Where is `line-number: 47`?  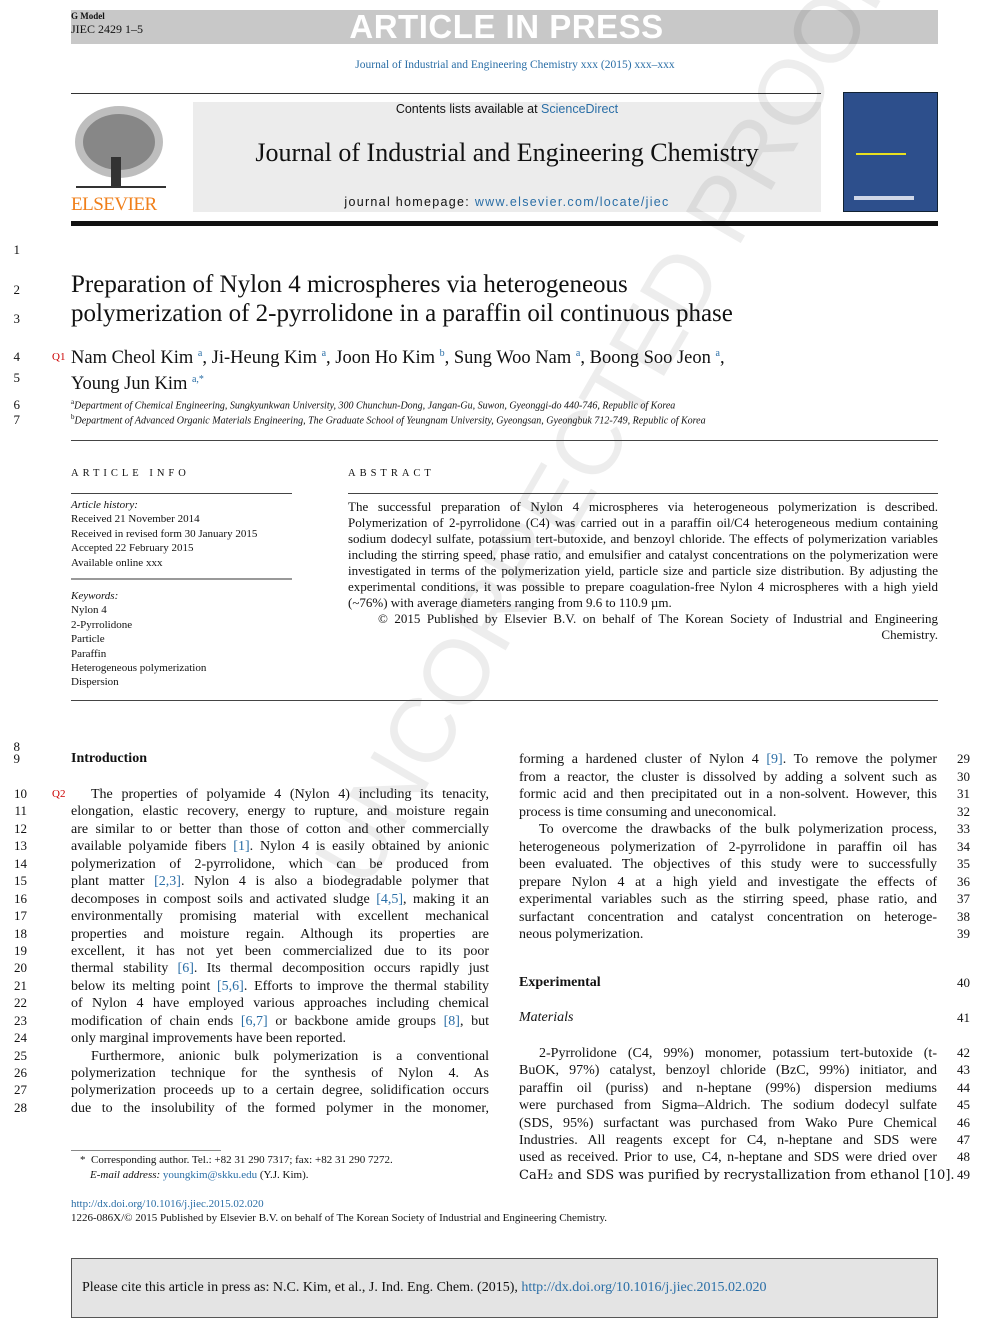 line-number: 47 is located at coordinates (963, 1139).